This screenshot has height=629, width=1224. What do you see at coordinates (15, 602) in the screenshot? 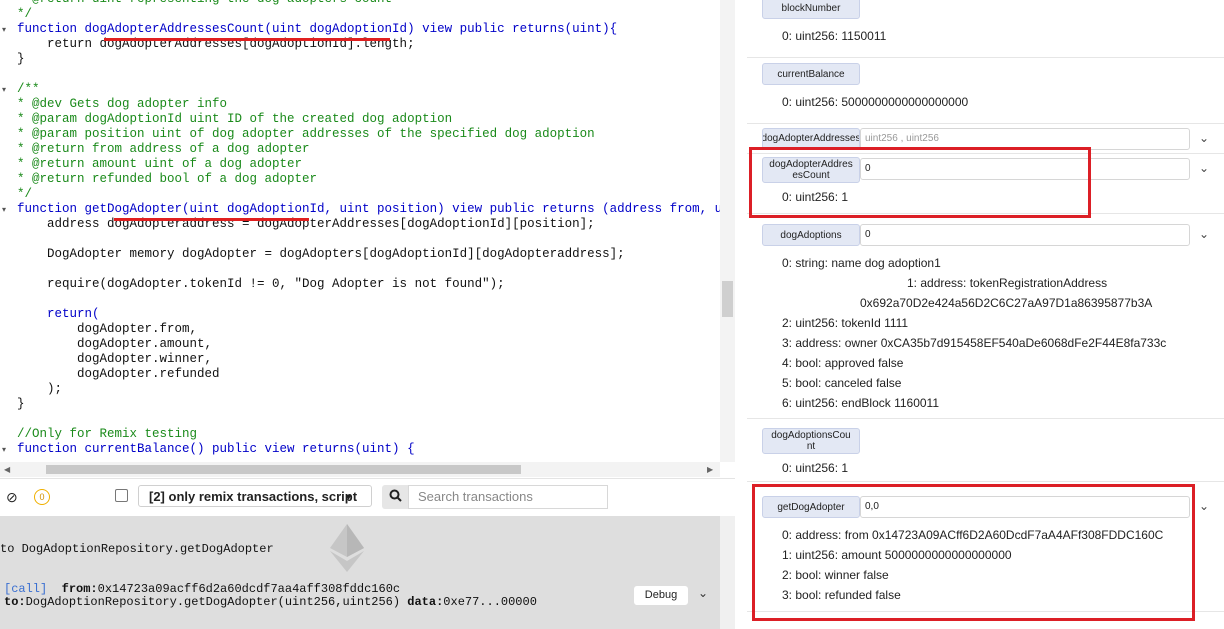
I see `to-label: to:` at bounding box center [15, 602].